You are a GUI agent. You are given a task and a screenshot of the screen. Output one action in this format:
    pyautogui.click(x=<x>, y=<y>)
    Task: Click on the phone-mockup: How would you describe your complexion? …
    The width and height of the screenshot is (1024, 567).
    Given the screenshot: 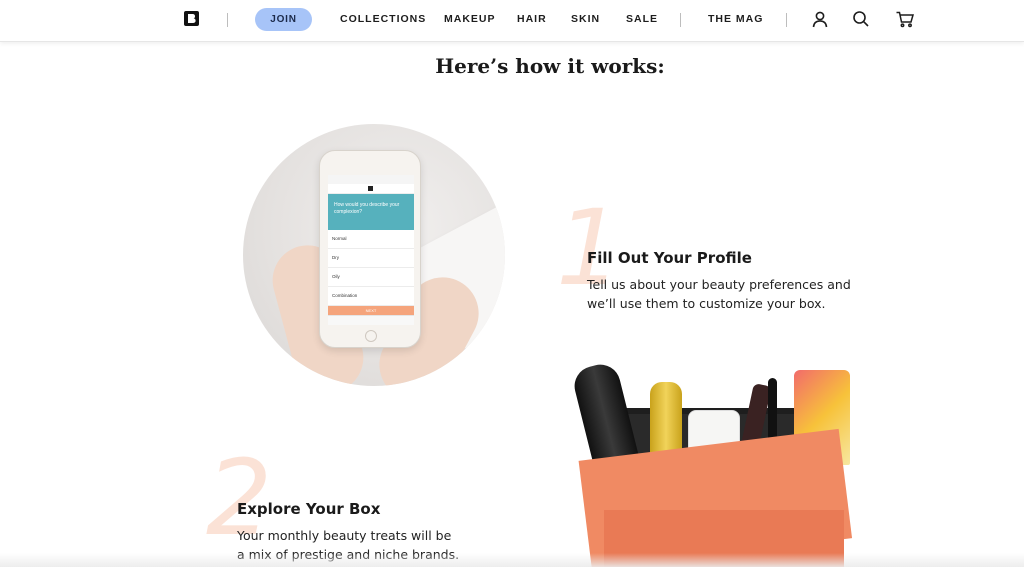 What is the action you would take?
    pyautogui.click(x=370, y=249)
    